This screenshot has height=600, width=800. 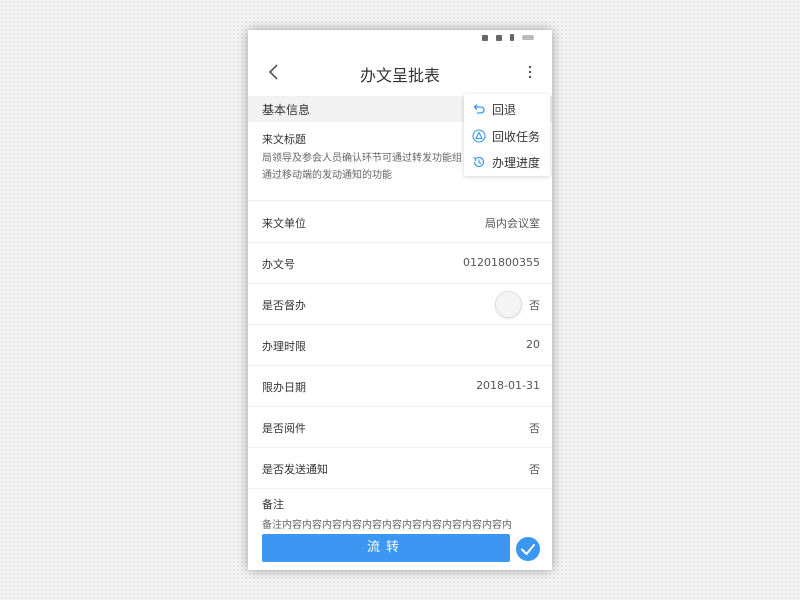 I want to click on submit-button: 流转, so click(x=386, y=548).